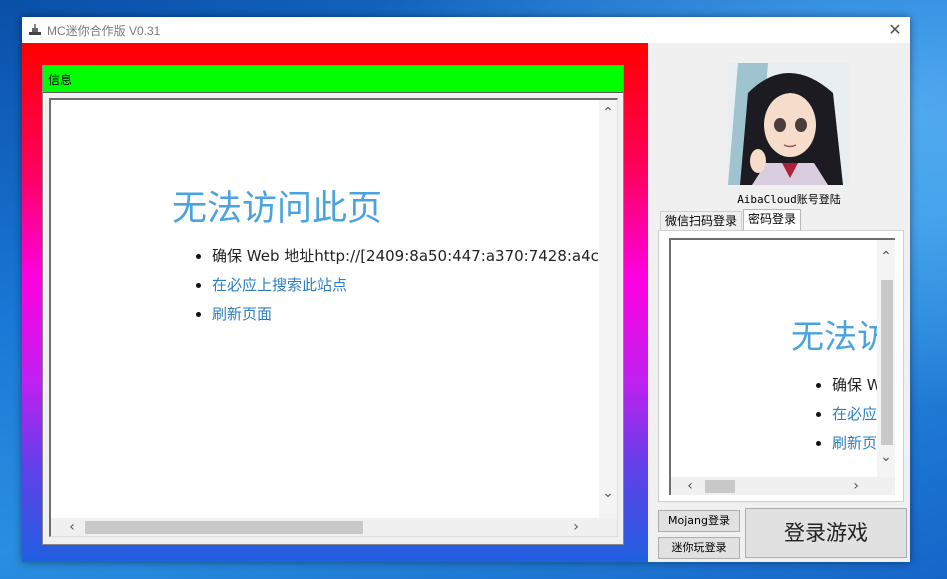  Describe the element at coordinates (608, 310) in the screenshot. I see `vertical-scrollbar: ⌃ ⌄` at that location.